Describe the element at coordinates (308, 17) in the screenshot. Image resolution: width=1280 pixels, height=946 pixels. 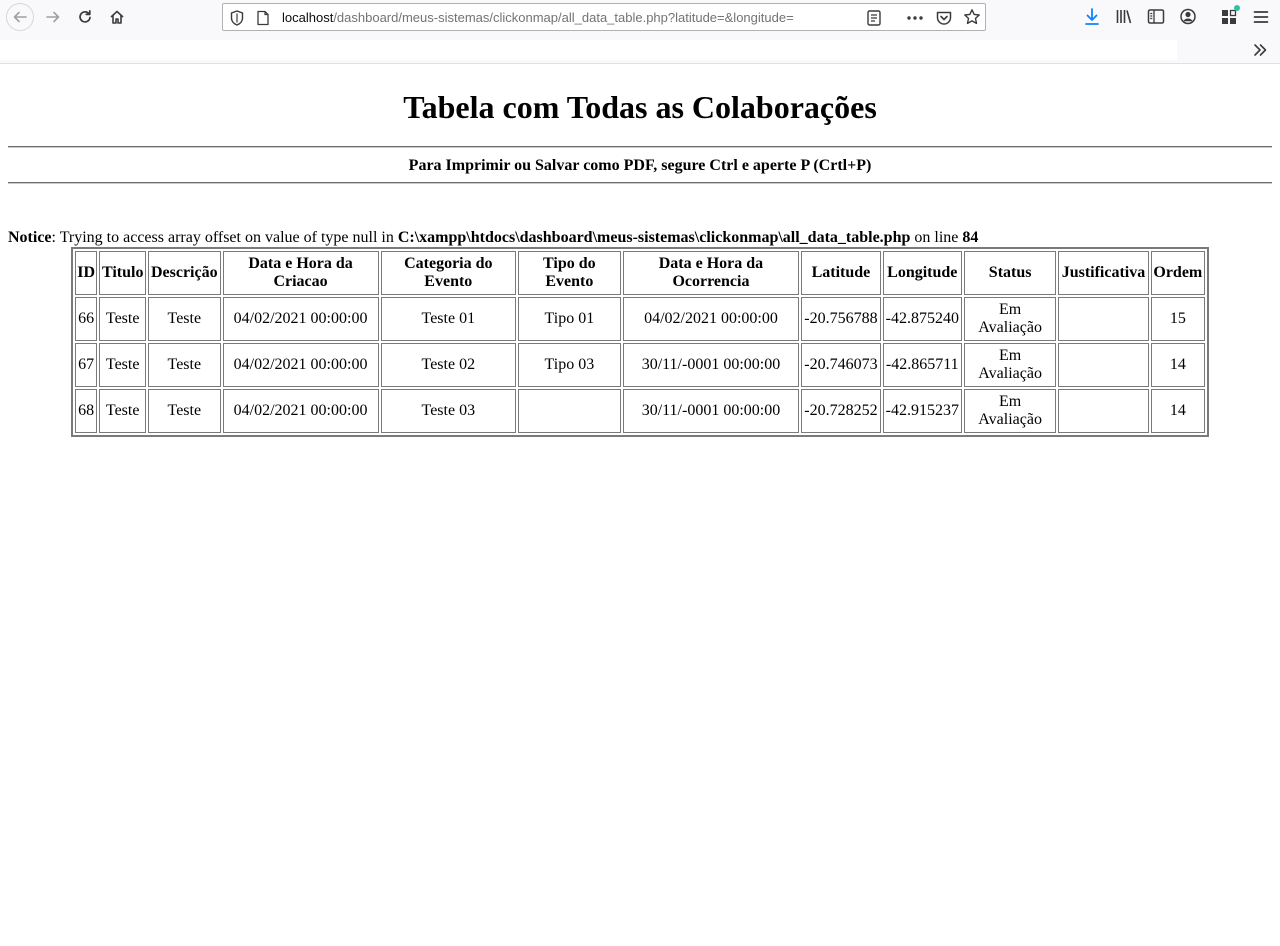
I see `url-host: localhost` at that location.